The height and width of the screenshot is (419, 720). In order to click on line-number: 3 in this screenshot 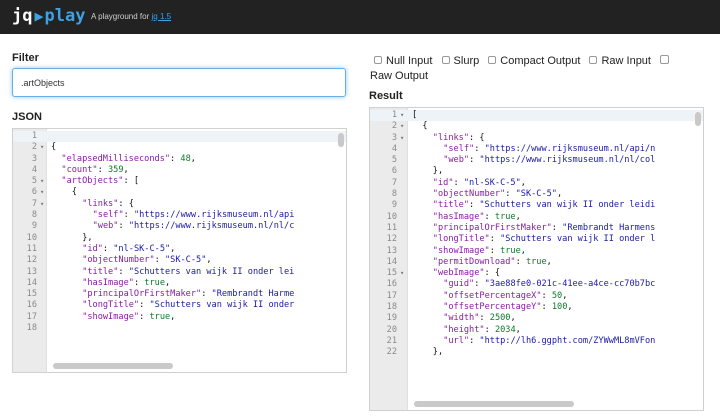, I will do `click(394, 137)`.